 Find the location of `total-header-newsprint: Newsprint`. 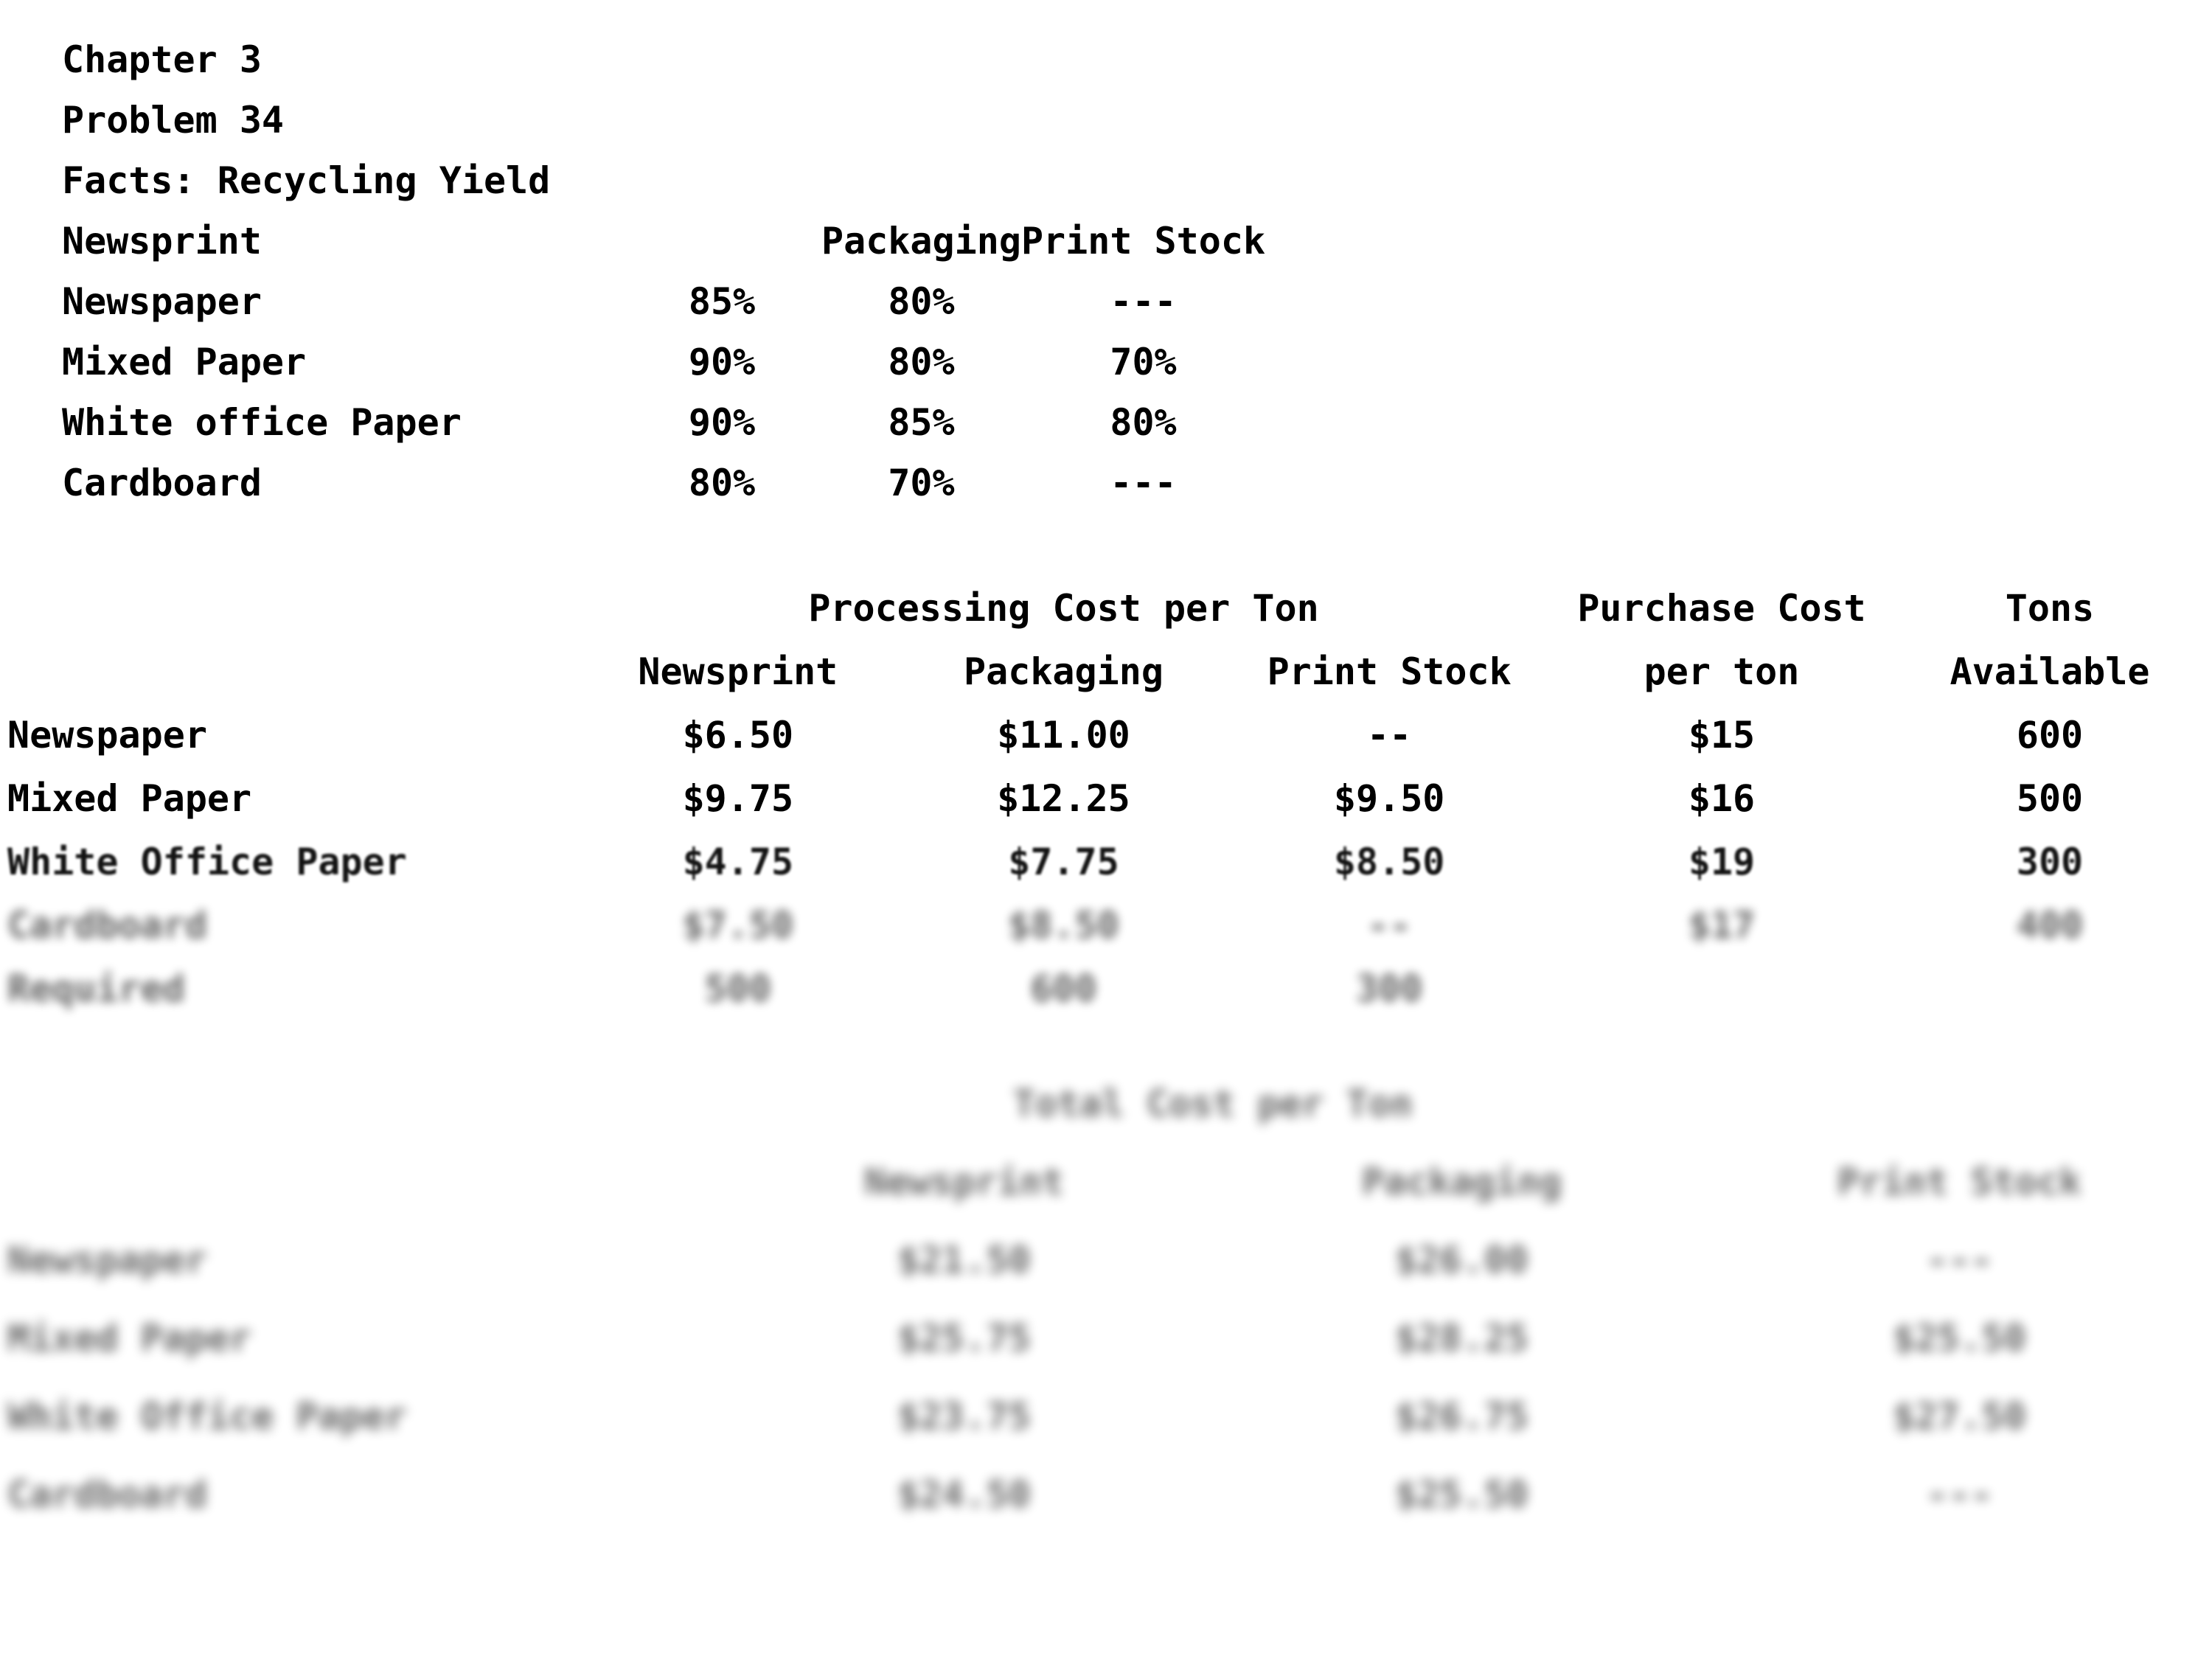

total-header-newsprint: Newsprint is located at coordinates (964, 1182).